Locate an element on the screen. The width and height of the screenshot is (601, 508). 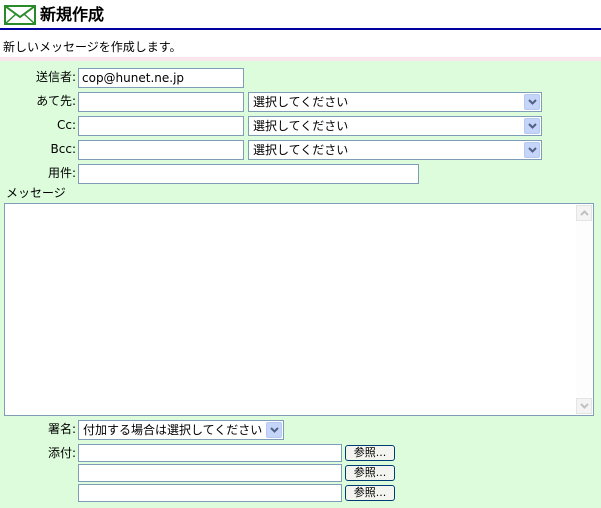
to-select: 選択してください is located at coordinates (395, 102).